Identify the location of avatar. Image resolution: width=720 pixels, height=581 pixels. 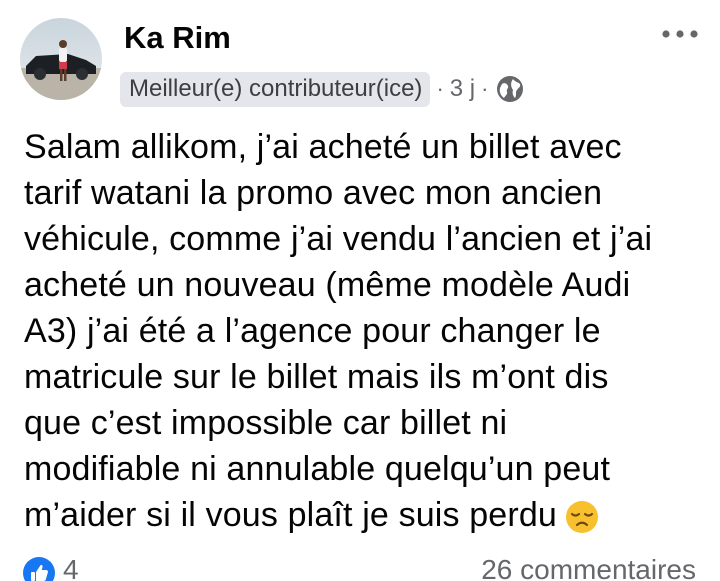
(61, 59).